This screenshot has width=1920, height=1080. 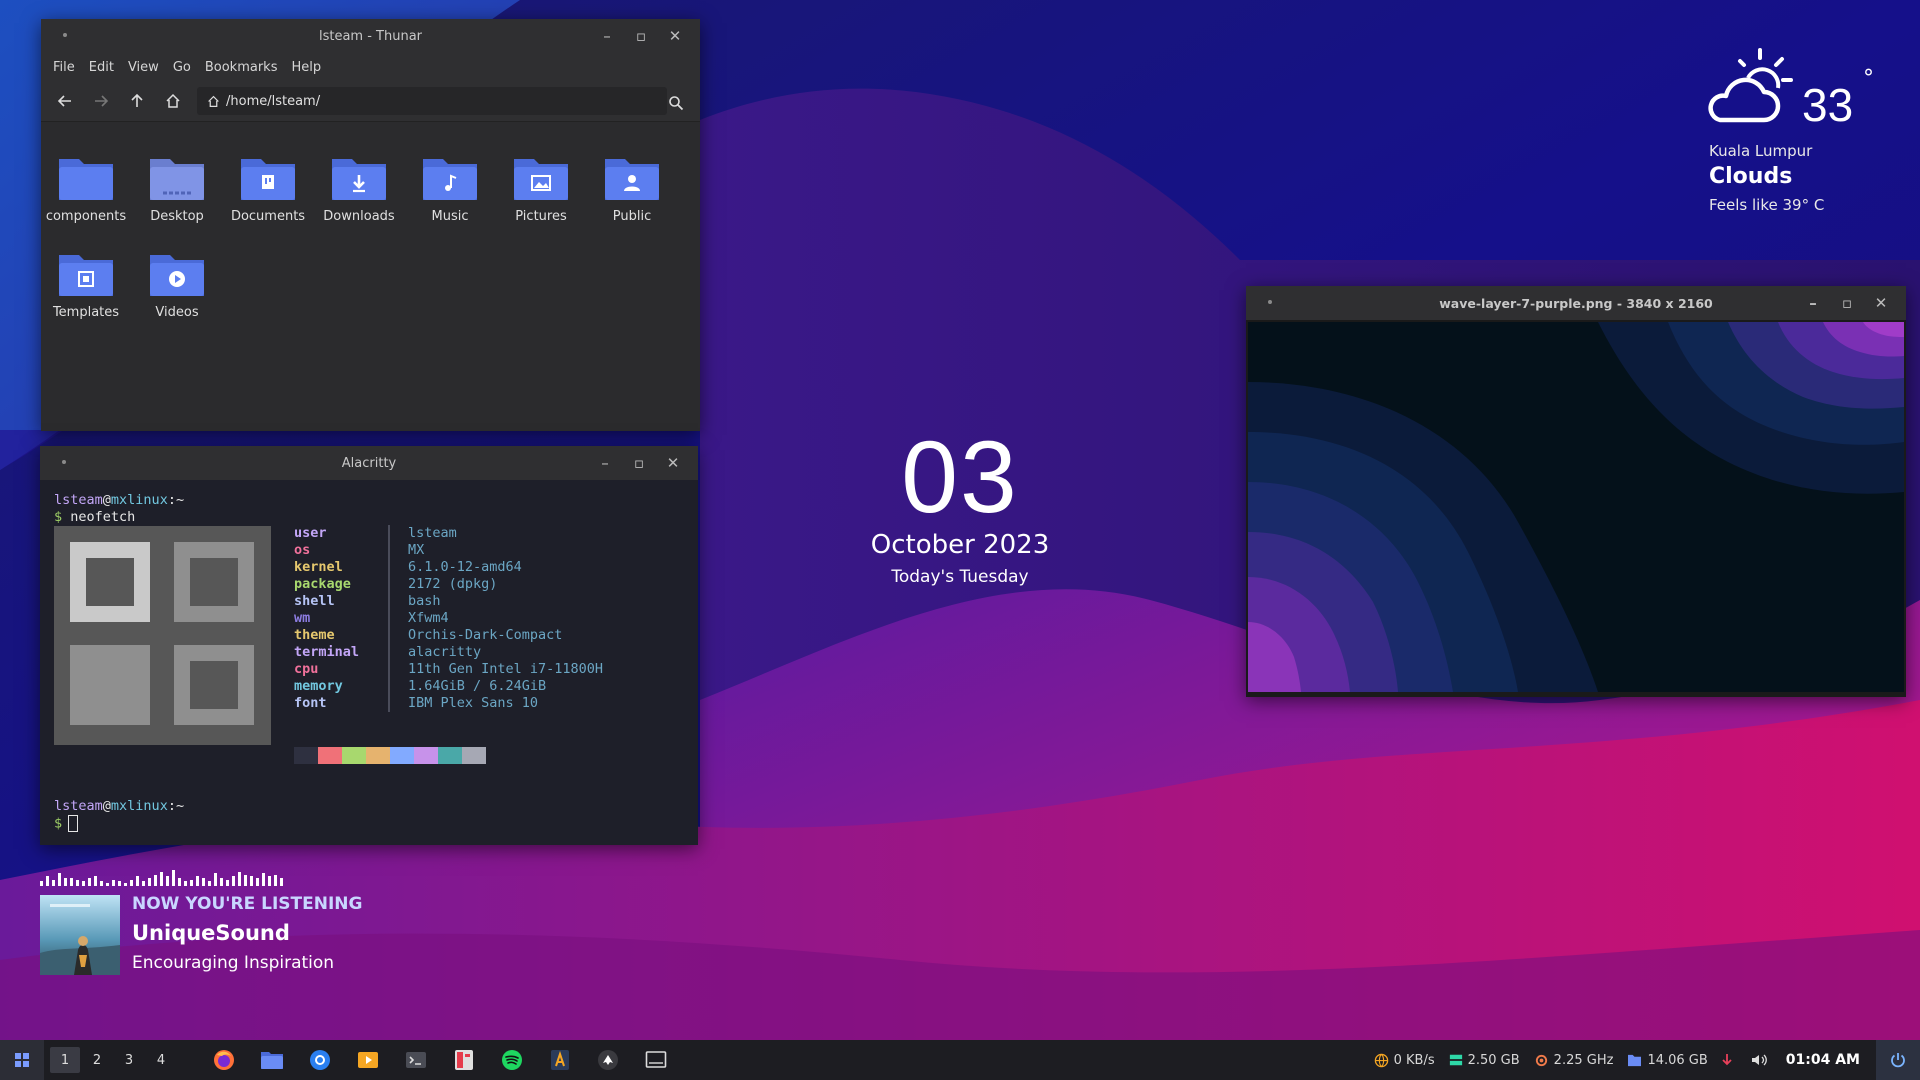 I want to click on song-title: UniqueSound, so click(x=211, y=933).